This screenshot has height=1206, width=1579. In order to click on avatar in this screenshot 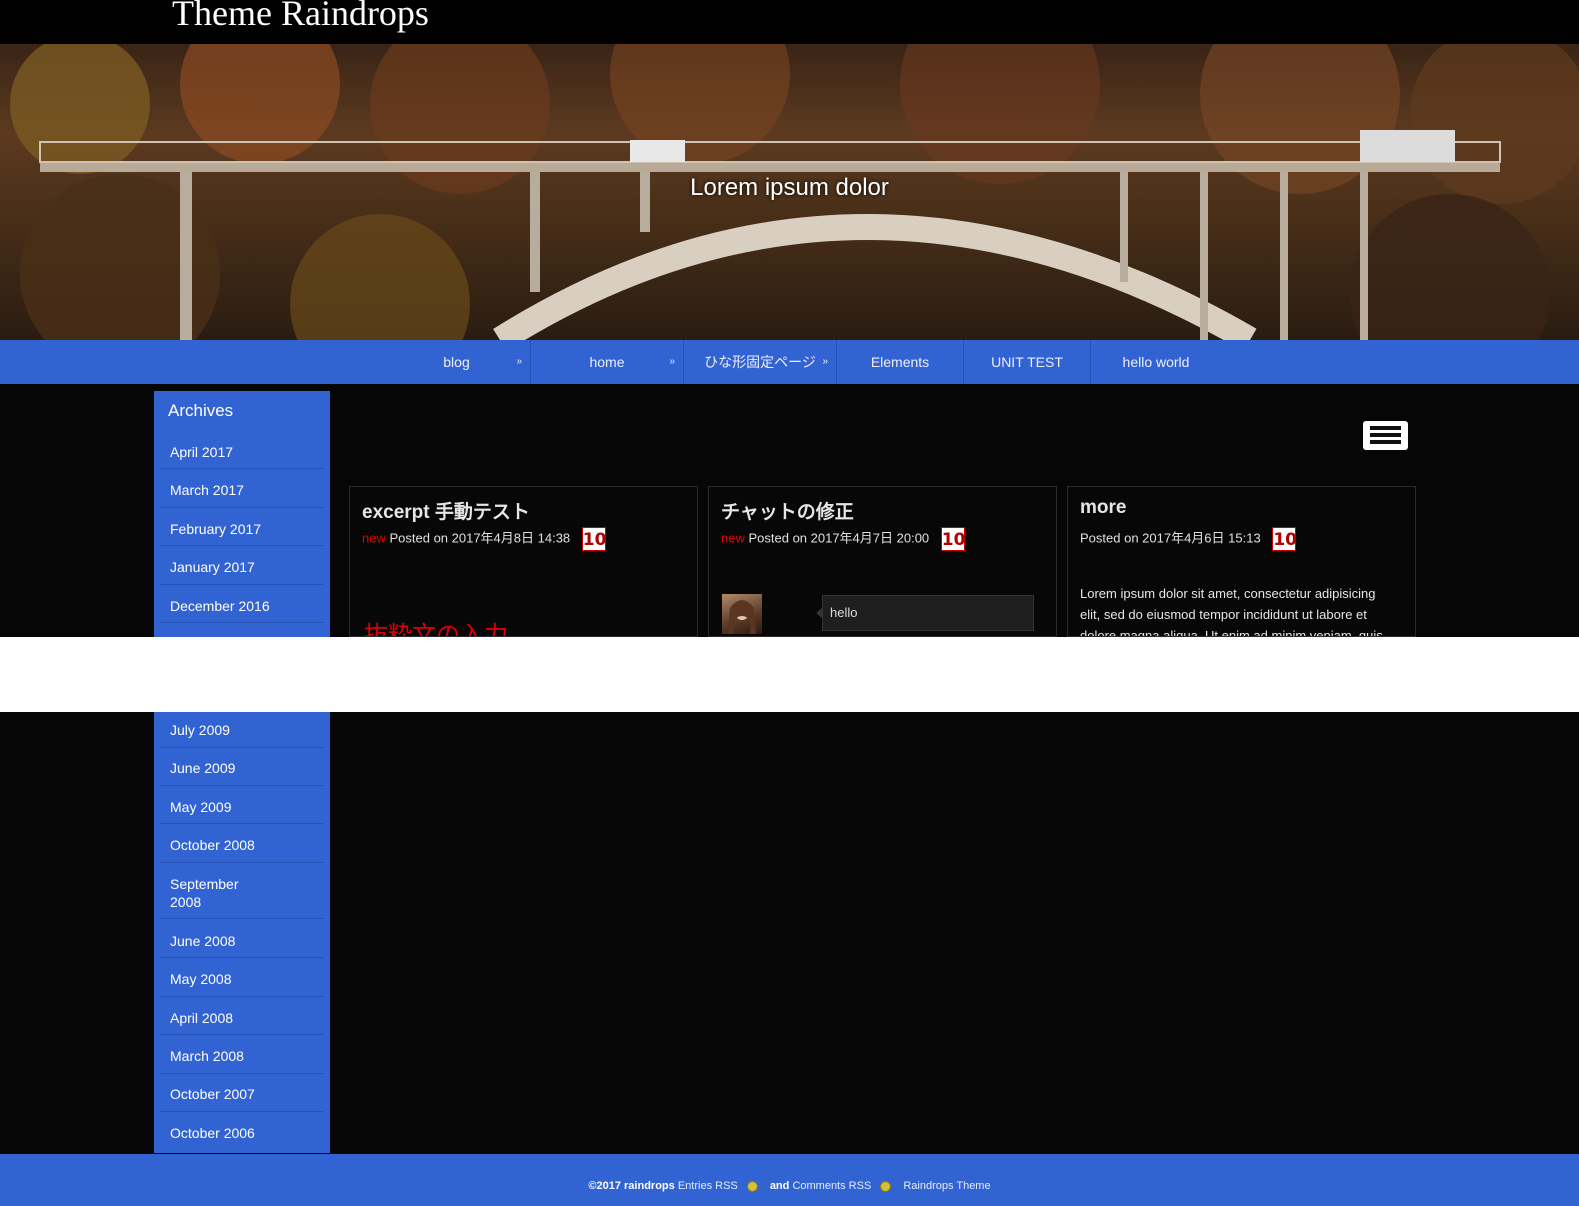, I will do `click(742, 614)`.